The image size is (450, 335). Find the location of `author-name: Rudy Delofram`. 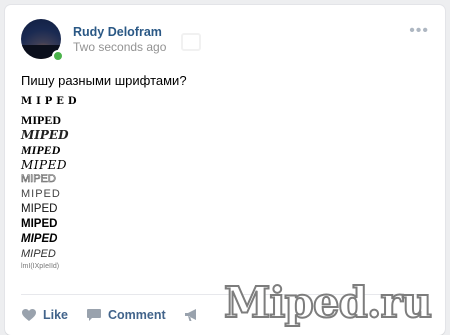

author-name: Rudy Delofram is located at coordinates (117, 32).